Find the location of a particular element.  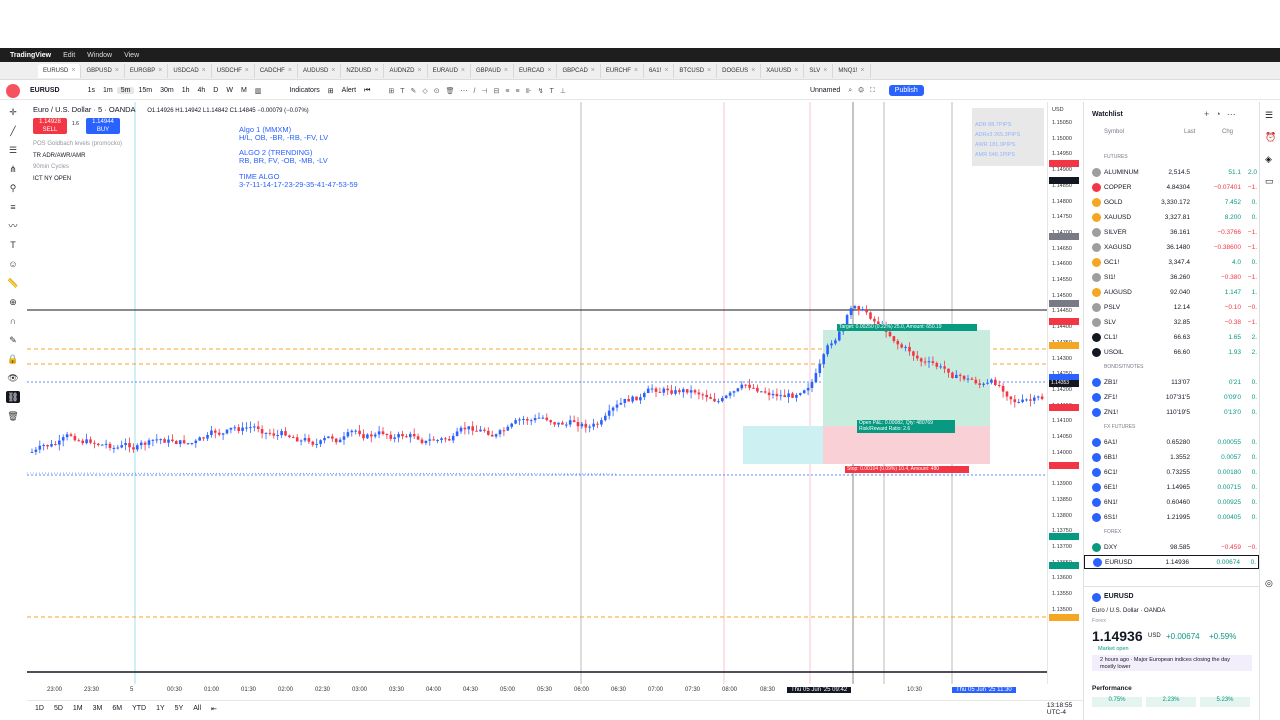

drawing-toolbar-icons: ⊞T✎◇⊙🗑⋯/⊣⊟≡≡⊪↯T⊥ is located at coordinates (480, 91).